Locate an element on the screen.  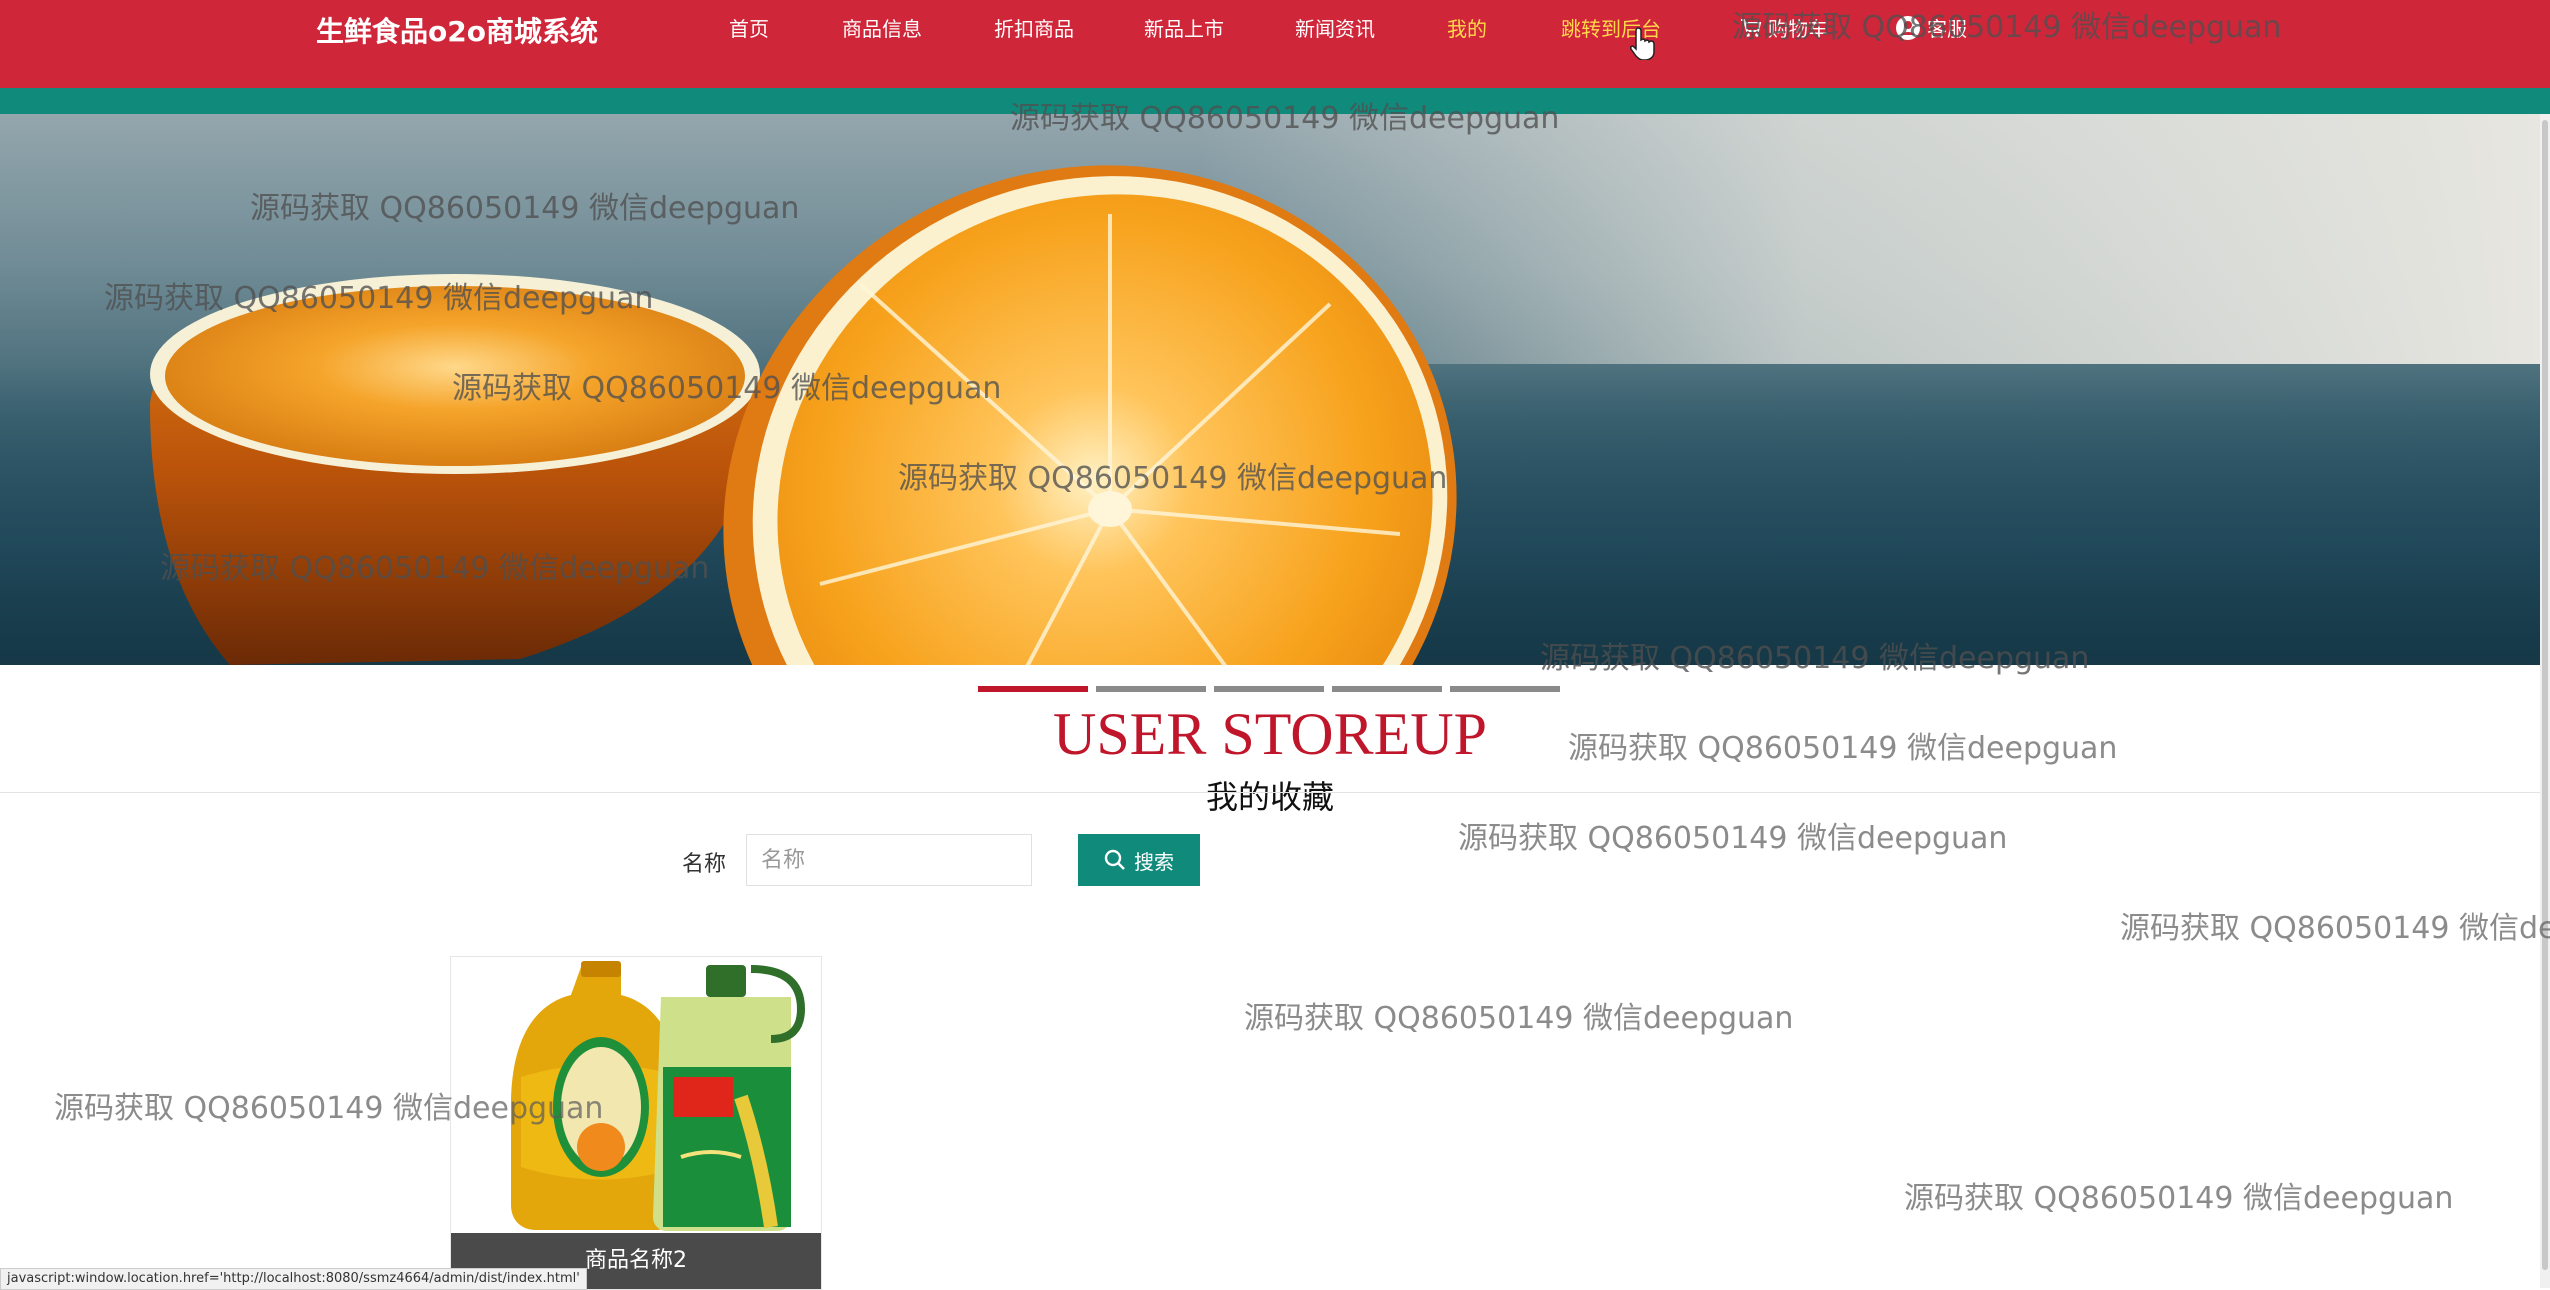
product-card: 商品名称2 is located at coordinates (636, 1123).